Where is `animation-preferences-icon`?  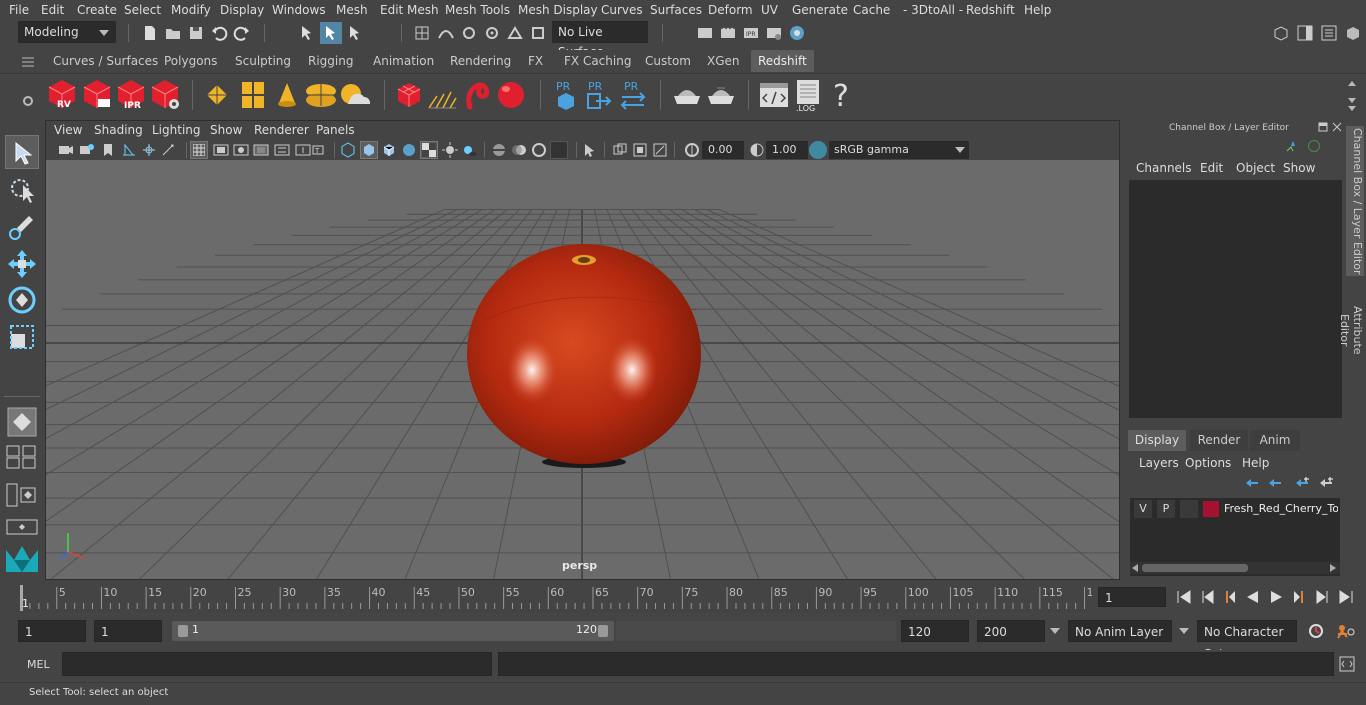
animation-preferences-icon is located at coordinates (1345, 631).